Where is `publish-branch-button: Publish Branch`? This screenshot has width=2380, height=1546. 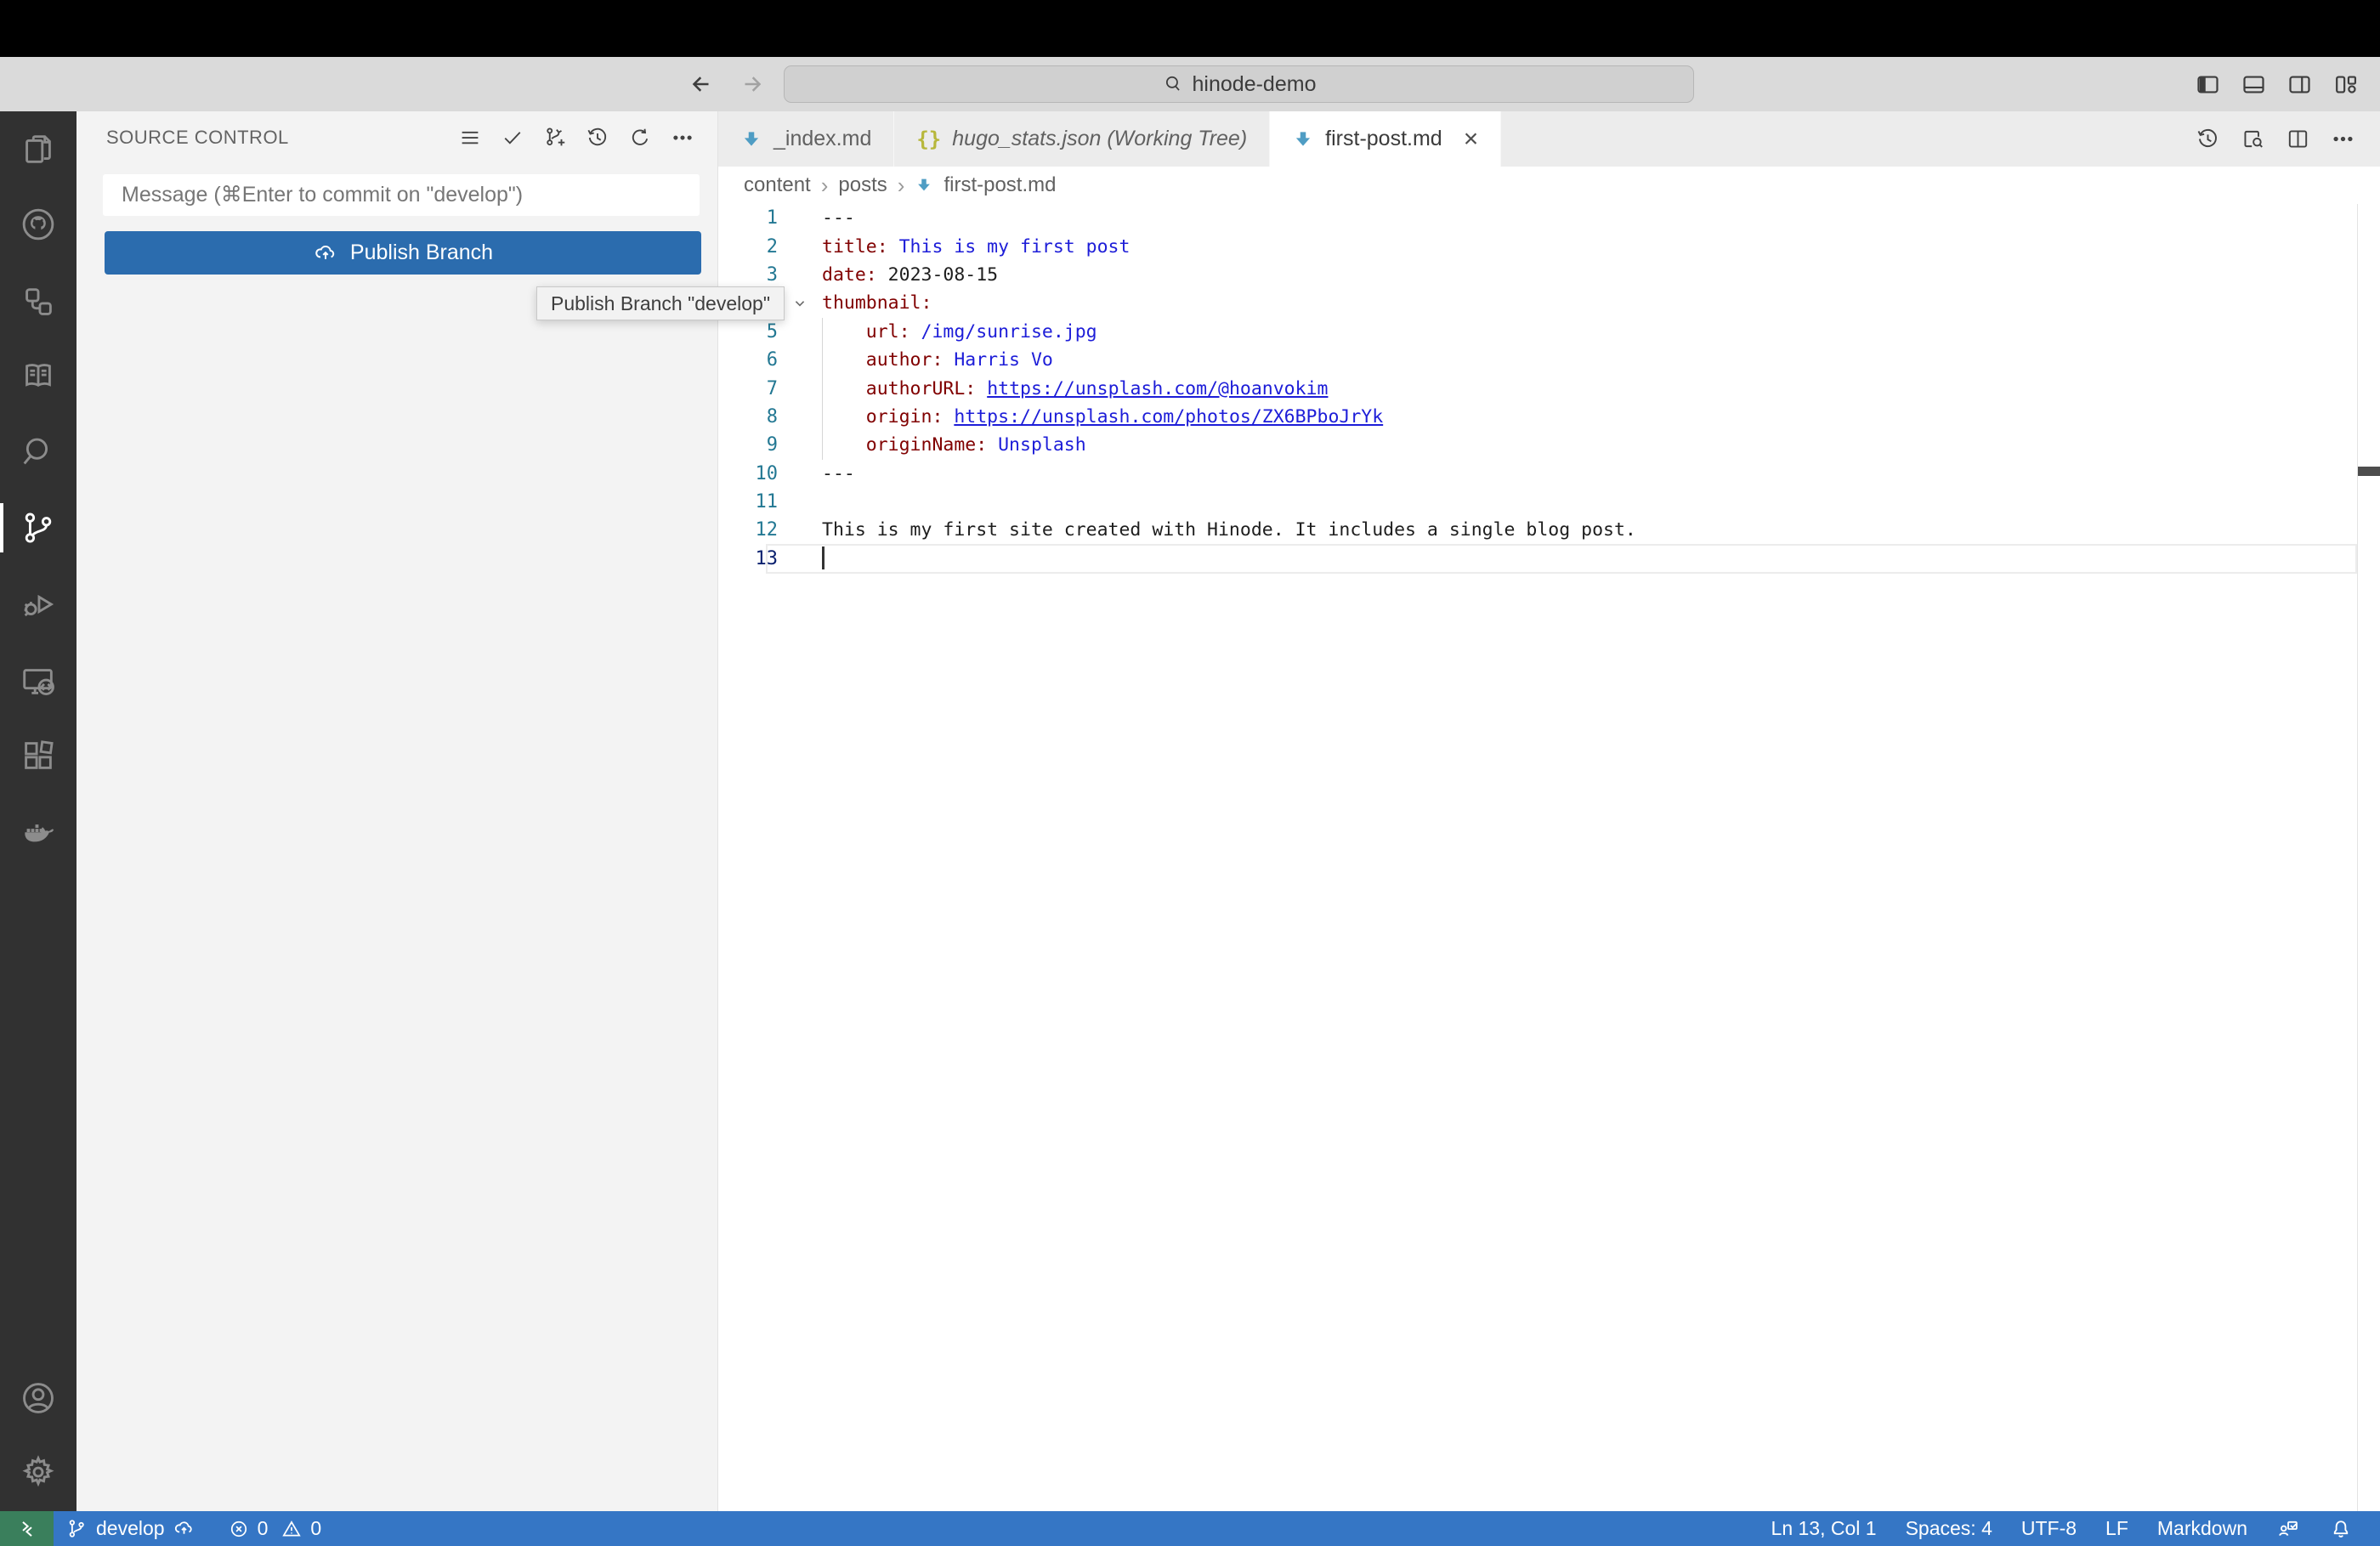 publish-branch-button: Publish Branch is located at coordinates (403, 253).